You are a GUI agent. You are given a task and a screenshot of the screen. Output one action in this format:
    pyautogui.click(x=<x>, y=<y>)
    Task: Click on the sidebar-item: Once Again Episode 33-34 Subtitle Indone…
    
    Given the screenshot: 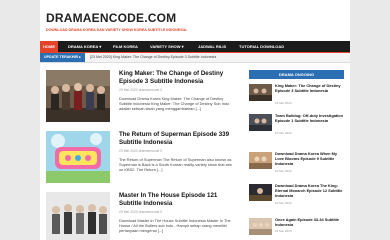 What is the action you would take?
    pyautogui.click(x=296, y=228)
    